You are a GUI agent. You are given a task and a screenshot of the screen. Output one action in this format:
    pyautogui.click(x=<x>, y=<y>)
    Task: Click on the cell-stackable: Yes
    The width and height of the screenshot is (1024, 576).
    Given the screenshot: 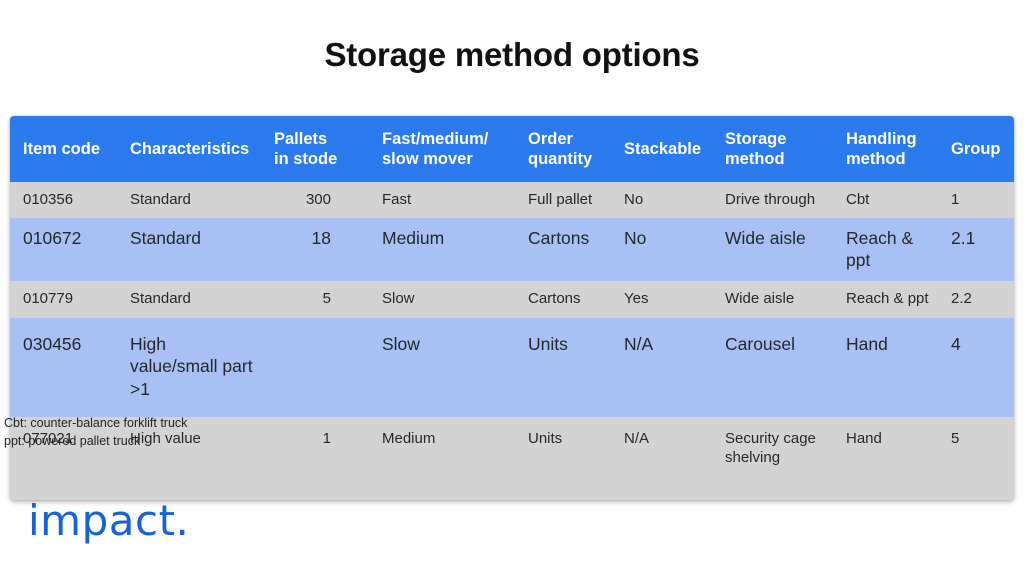 What is the action you would take?
    pyautogui.click(x=661, y=299)
    